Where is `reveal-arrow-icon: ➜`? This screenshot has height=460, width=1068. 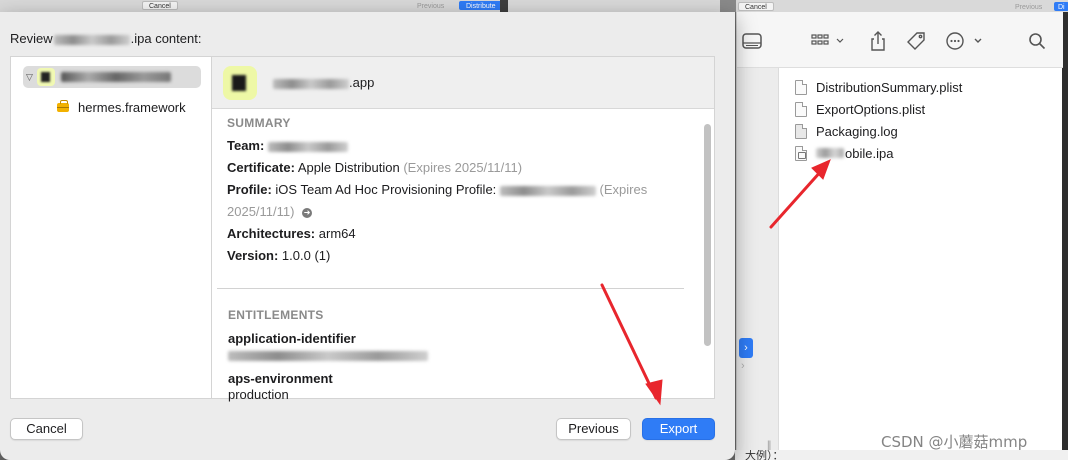
reveal-arrow-icon: ➜ is located at coordinates (307, 212).